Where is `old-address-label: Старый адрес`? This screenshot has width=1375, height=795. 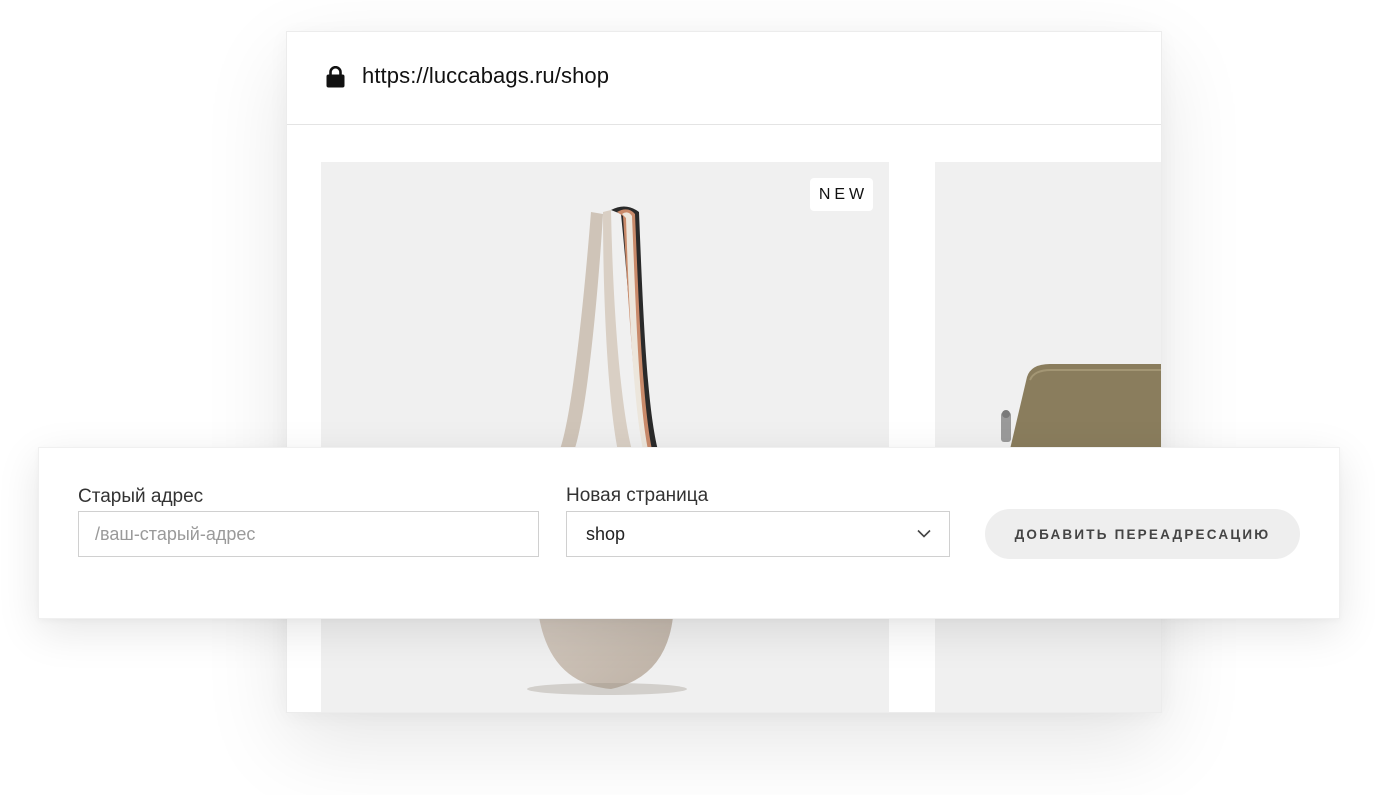
old-address-label: Старый адрес is located at coordinates (141, 496).